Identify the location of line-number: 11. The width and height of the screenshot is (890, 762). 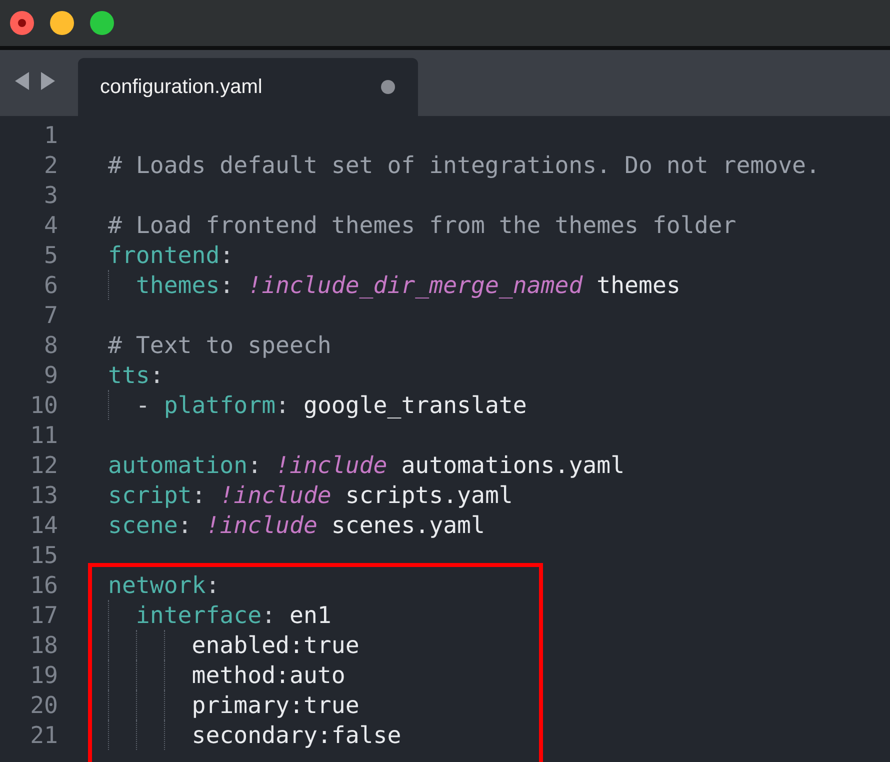
(43, 435).